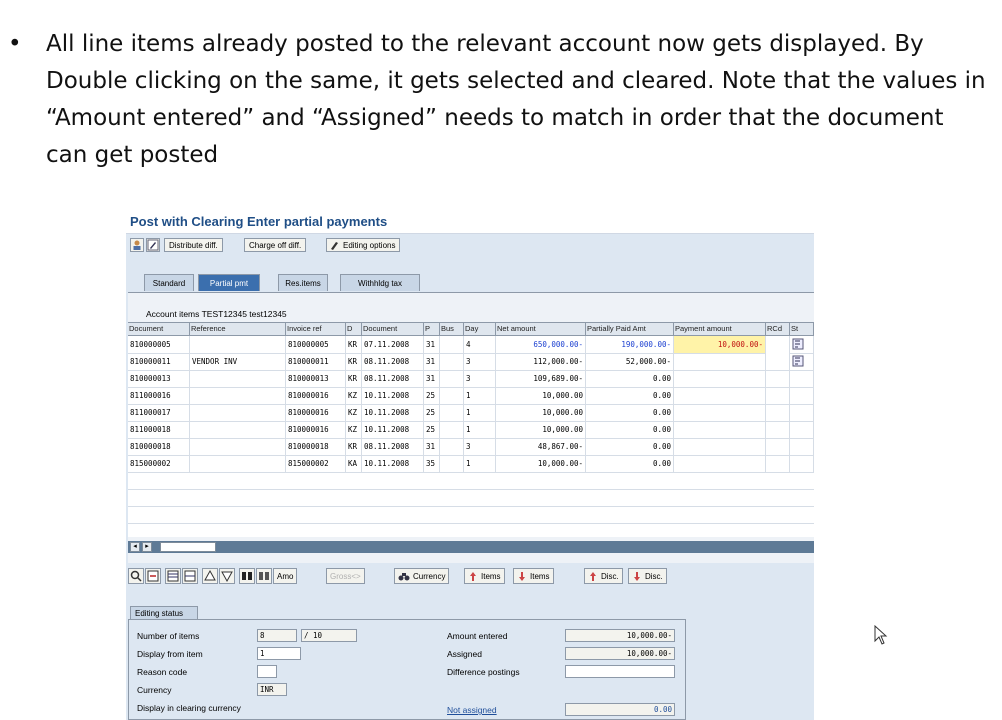 This screenshot has width=1002, height=720. I want to click on tab-standard: Standard, so click(169, 282).